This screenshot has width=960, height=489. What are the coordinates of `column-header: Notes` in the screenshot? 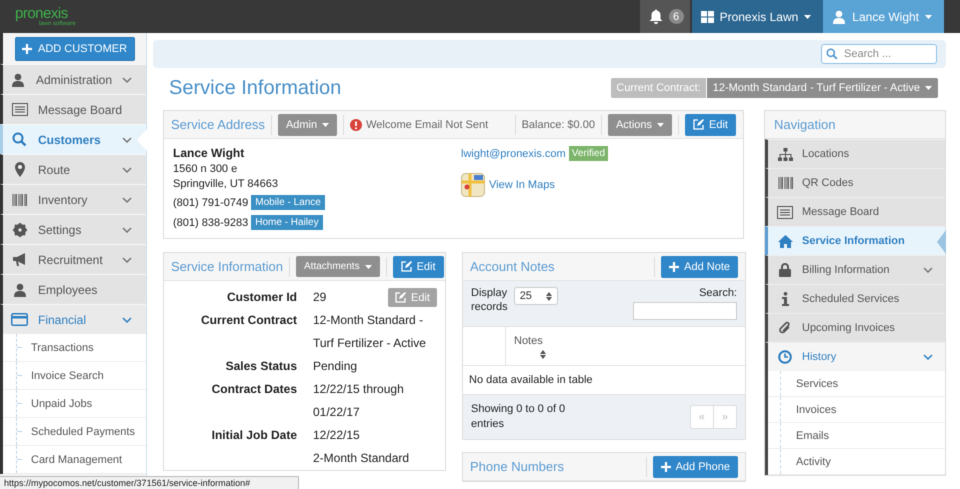 It's located at (530, 341).